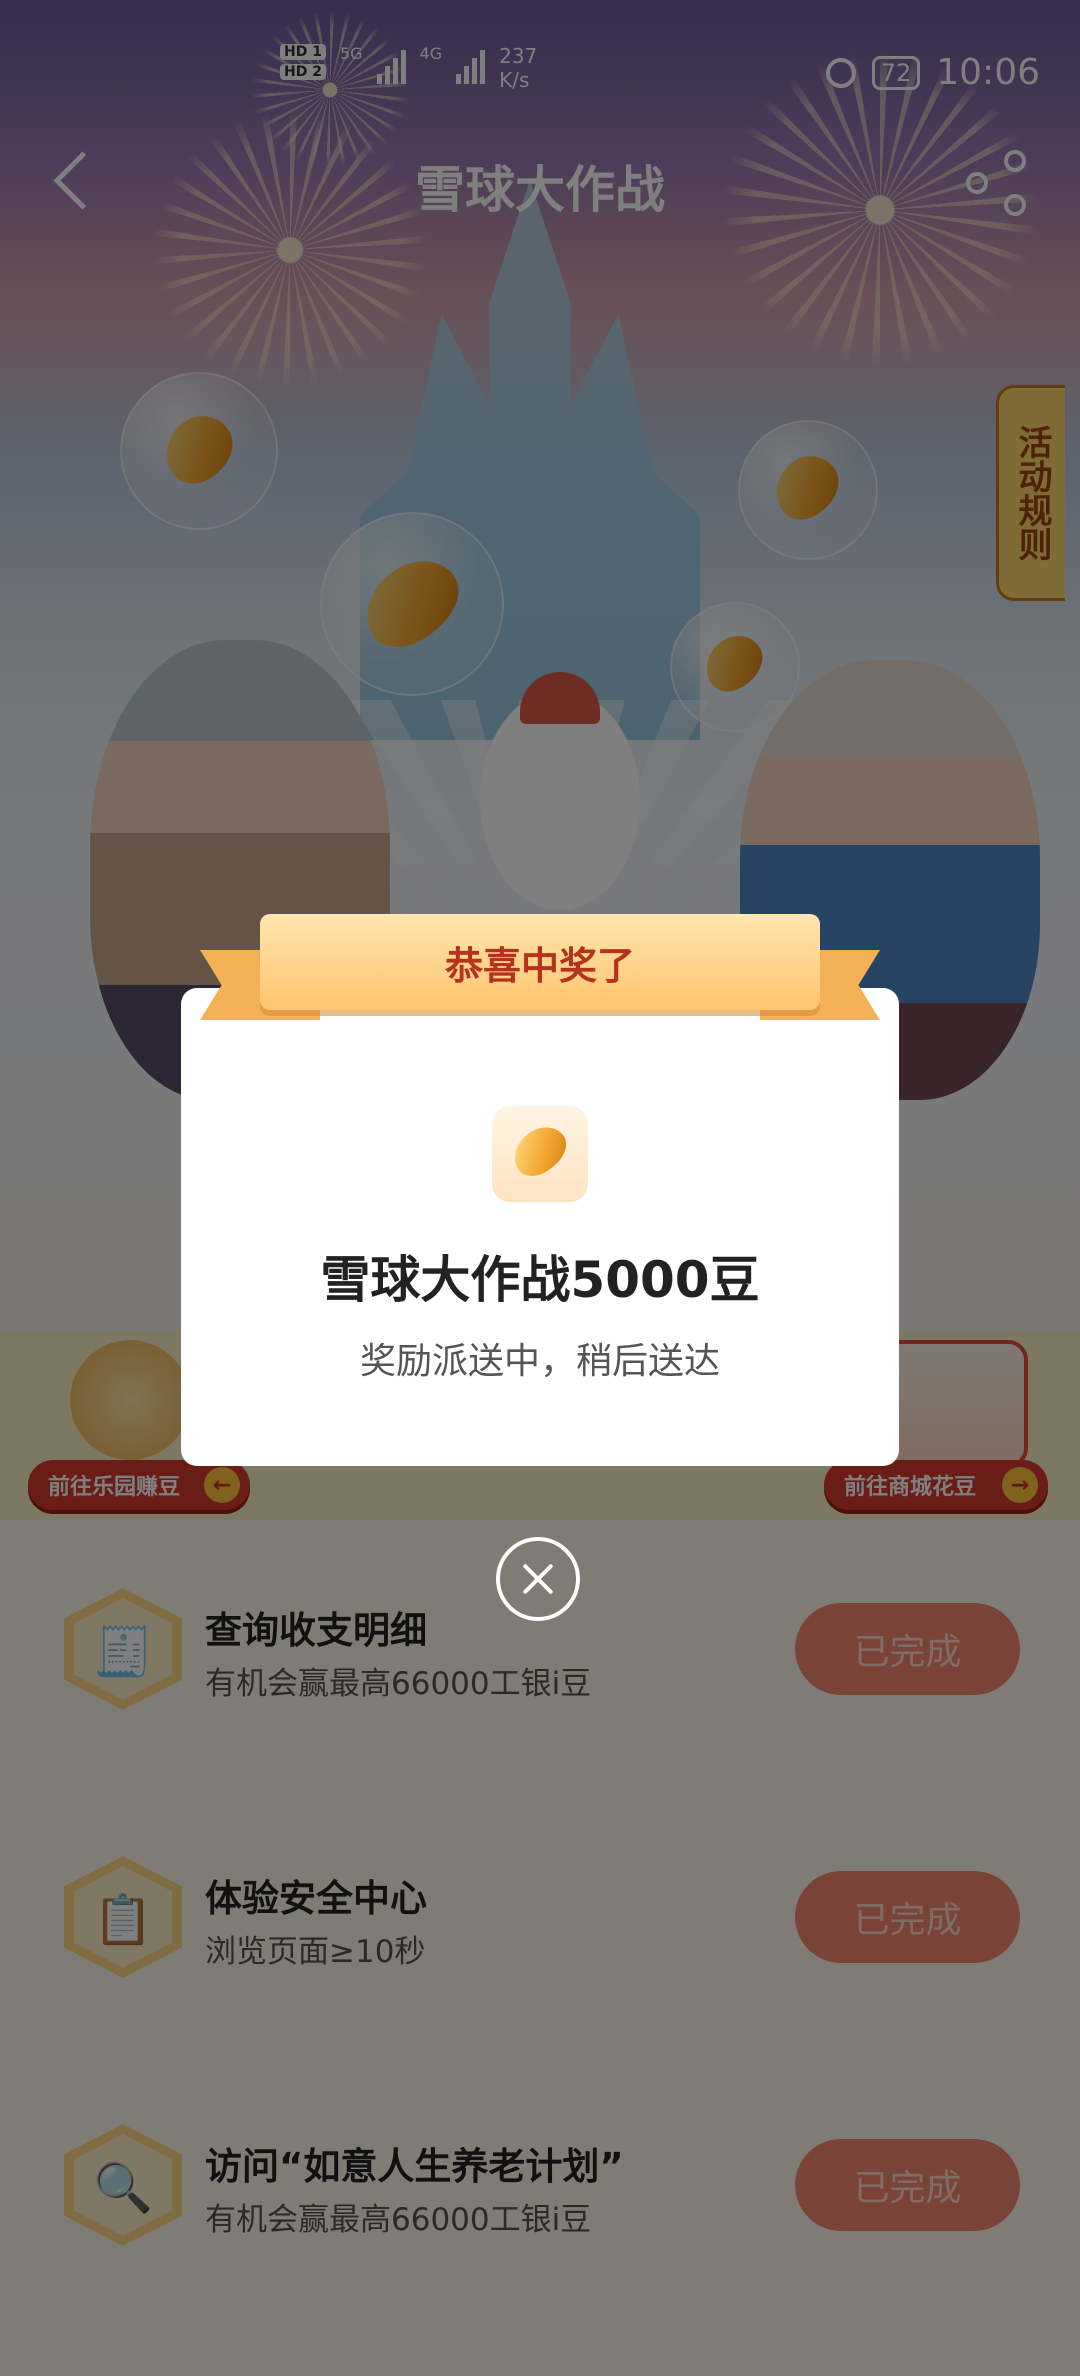 The width and height of the screenshot is (1080, 2376). I want to click on prize-name: 雪球大作战5000豆, so click(540, 1280).